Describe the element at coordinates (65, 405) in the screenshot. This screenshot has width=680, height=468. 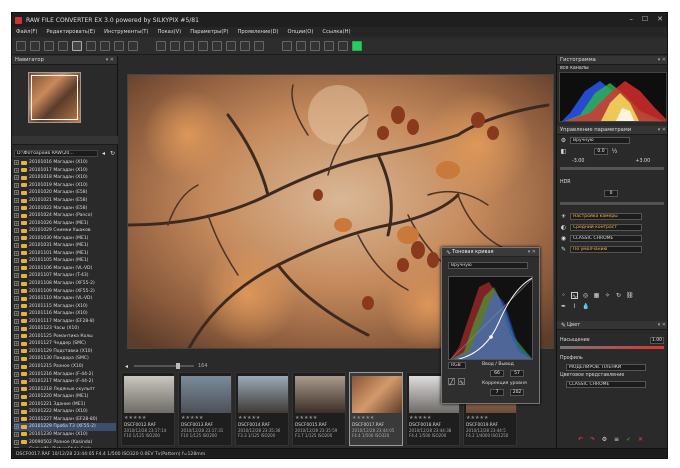
I see `folder-tree-item: +20101221 Здание (ME1)` at that location.